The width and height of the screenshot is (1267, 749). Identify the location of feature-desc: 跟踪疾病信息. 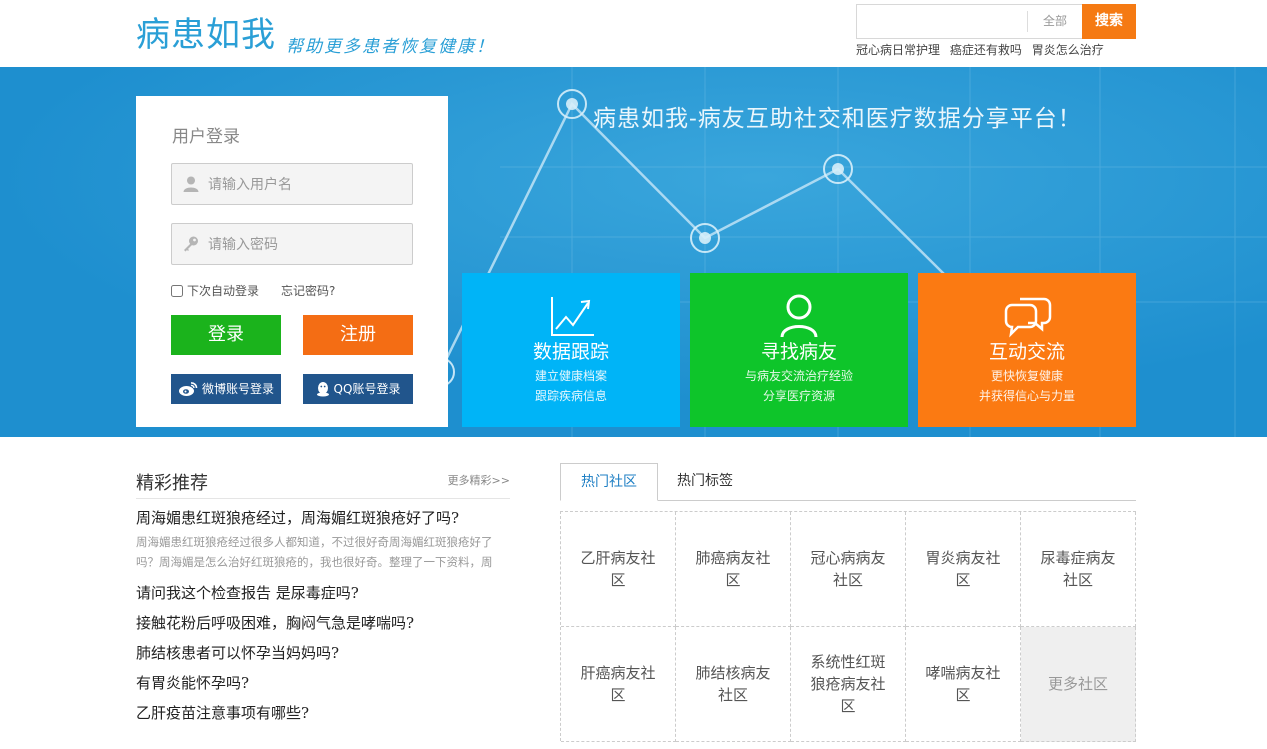
(570, 396).